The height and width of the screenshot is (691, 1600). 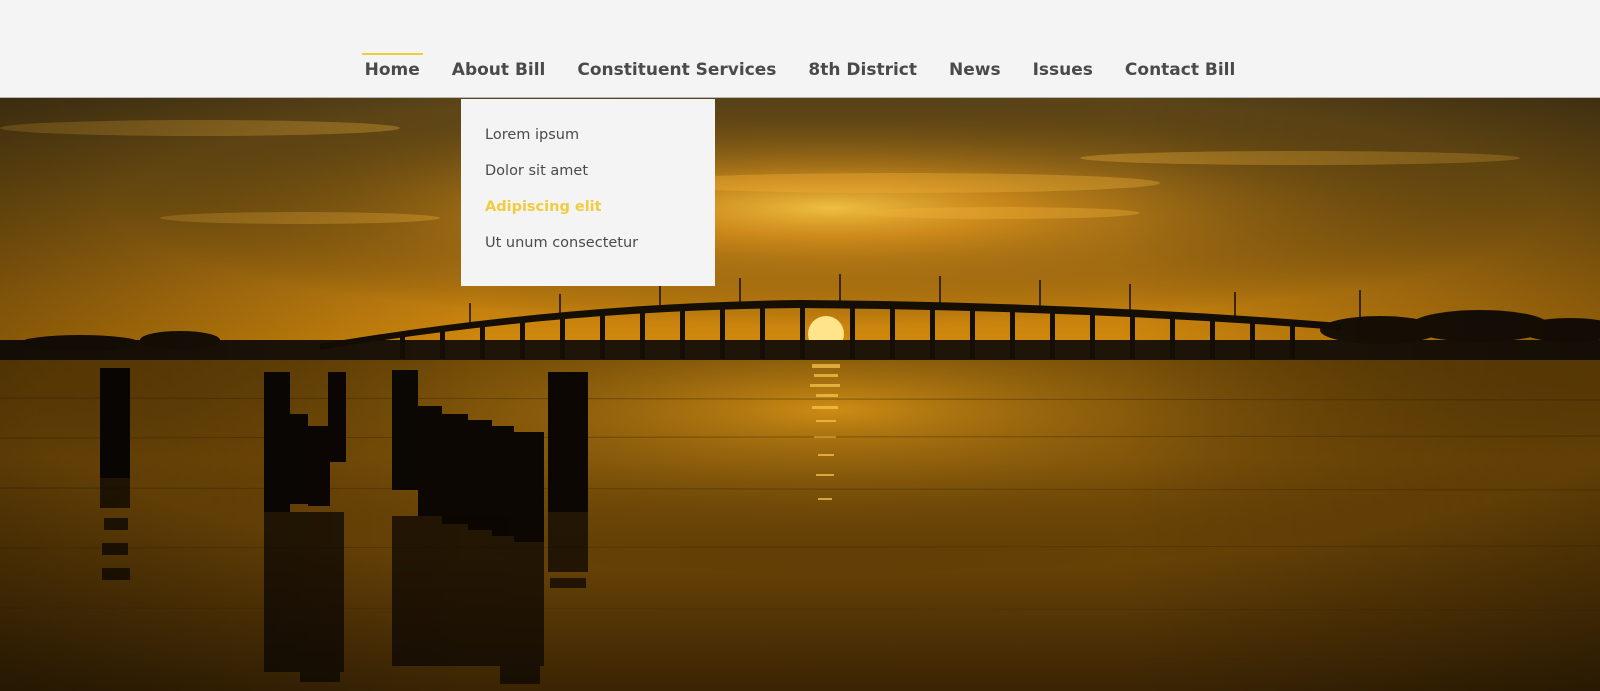 What do you see at coordinates (588, 251) in the screenshot?
I see `dropdown-item-ut-unum-consectetur: Ut unum consectetur` at bounding box center [588, 251].